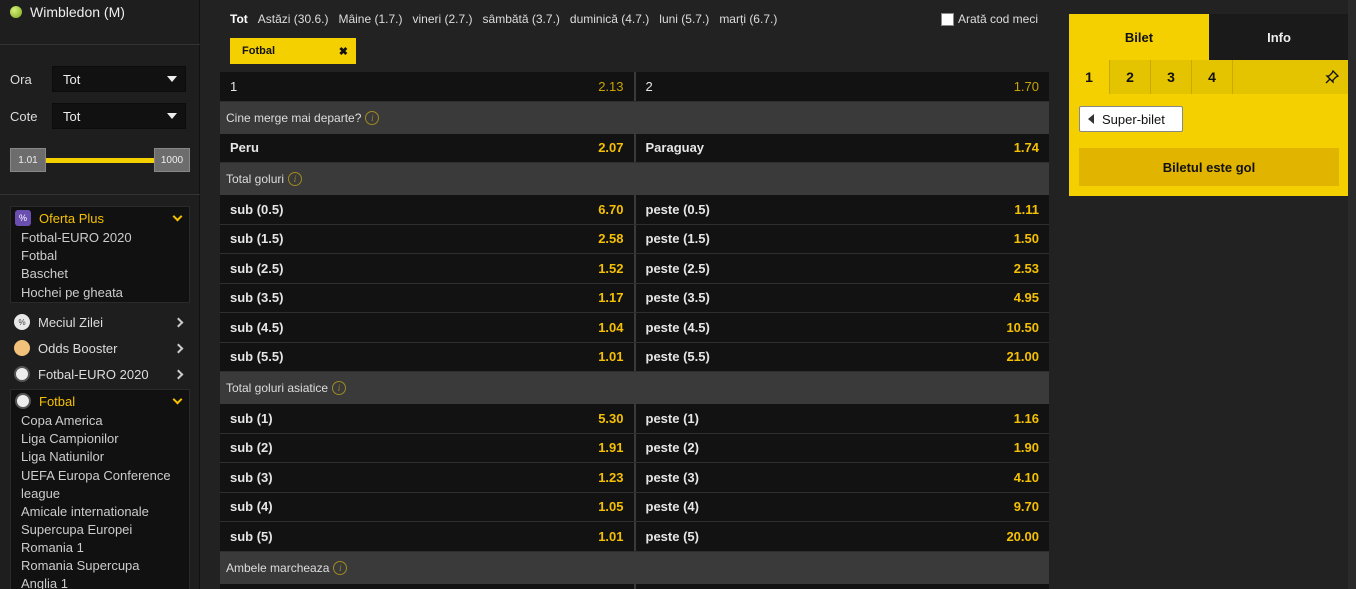 The height and width of the screenshot is (589, 1356). What do you see at coordinates (842, 147) in the screenshot?
I see `odds-cell: Paraguay 1.74` at bounding box center [842, 147].